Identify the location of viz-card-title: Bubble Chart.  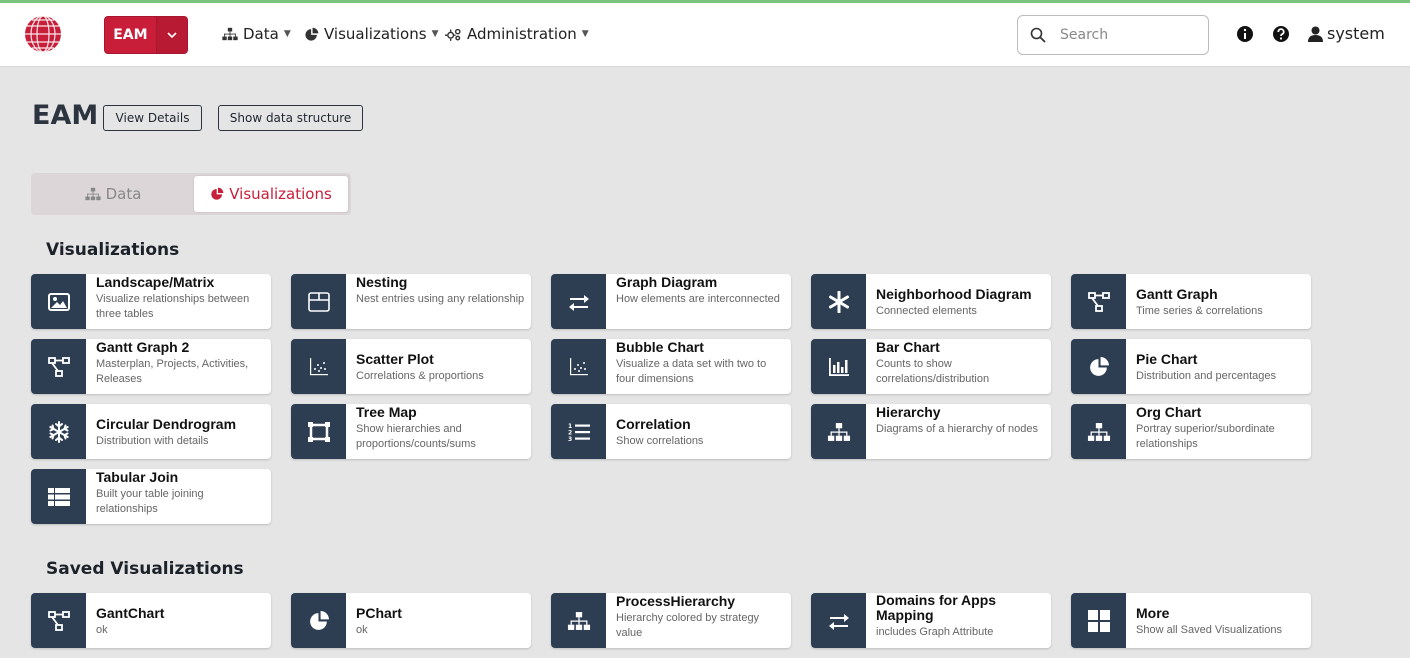
(660, 347).